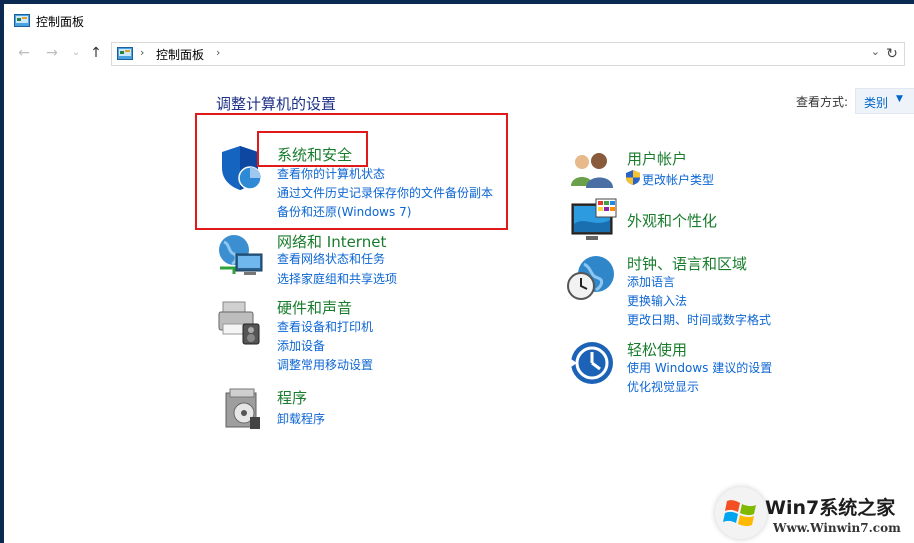 This screenshot has width=914, height=543. Describe the element at coordinates (822, 102) in the screenshot. I see `view-by-label: 查看方式:` at that location.